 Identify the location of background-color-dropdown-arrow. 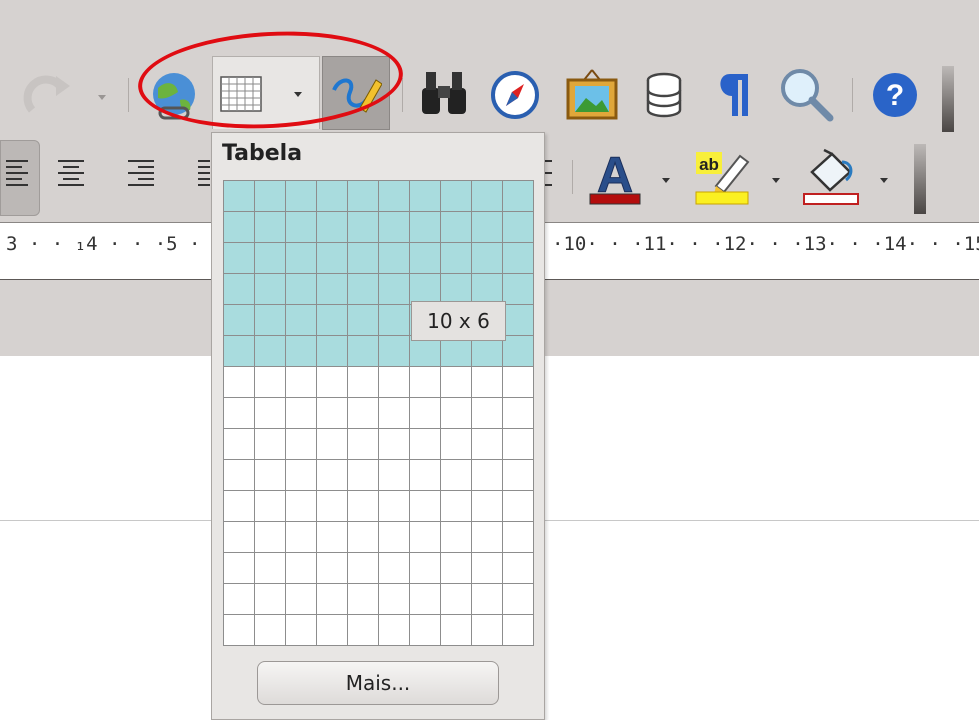
(884, 180).